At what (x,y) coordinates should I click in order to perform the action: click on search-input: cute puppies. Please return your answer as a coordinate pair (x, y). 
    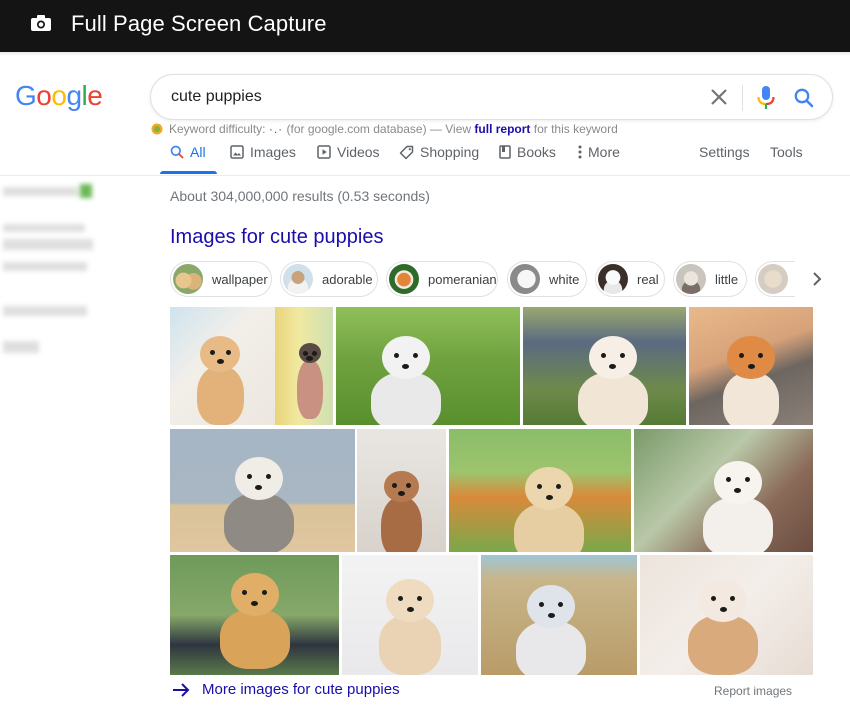
    Looking at the image, I should click on (216, 97).